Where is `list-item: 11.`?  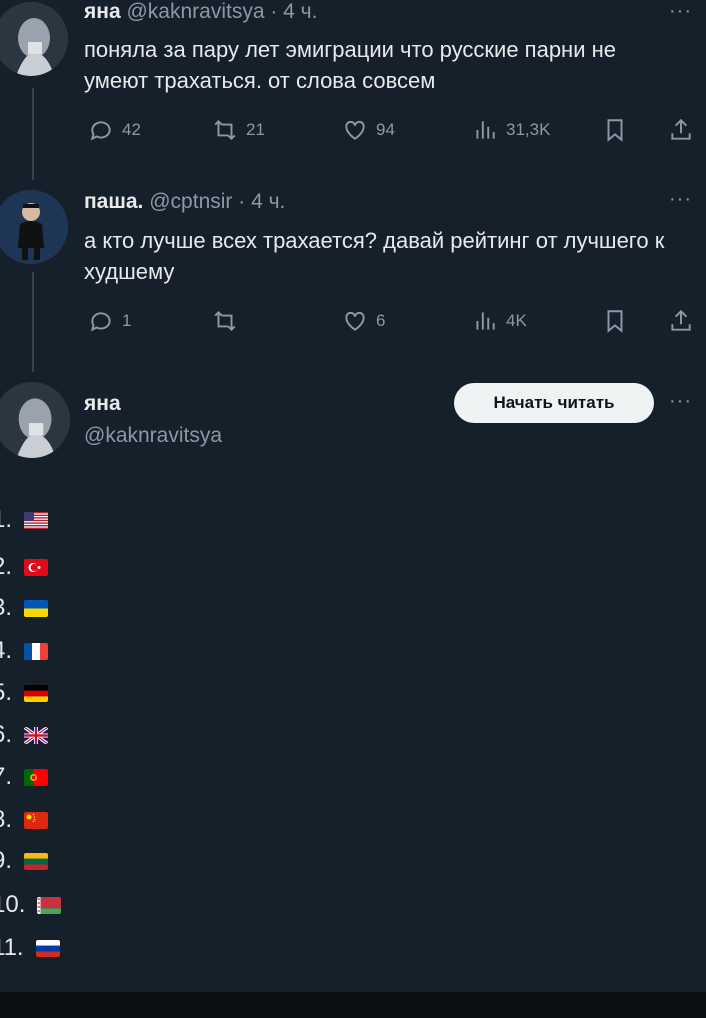 list-item: 11. is located at coordinates (30, 948).